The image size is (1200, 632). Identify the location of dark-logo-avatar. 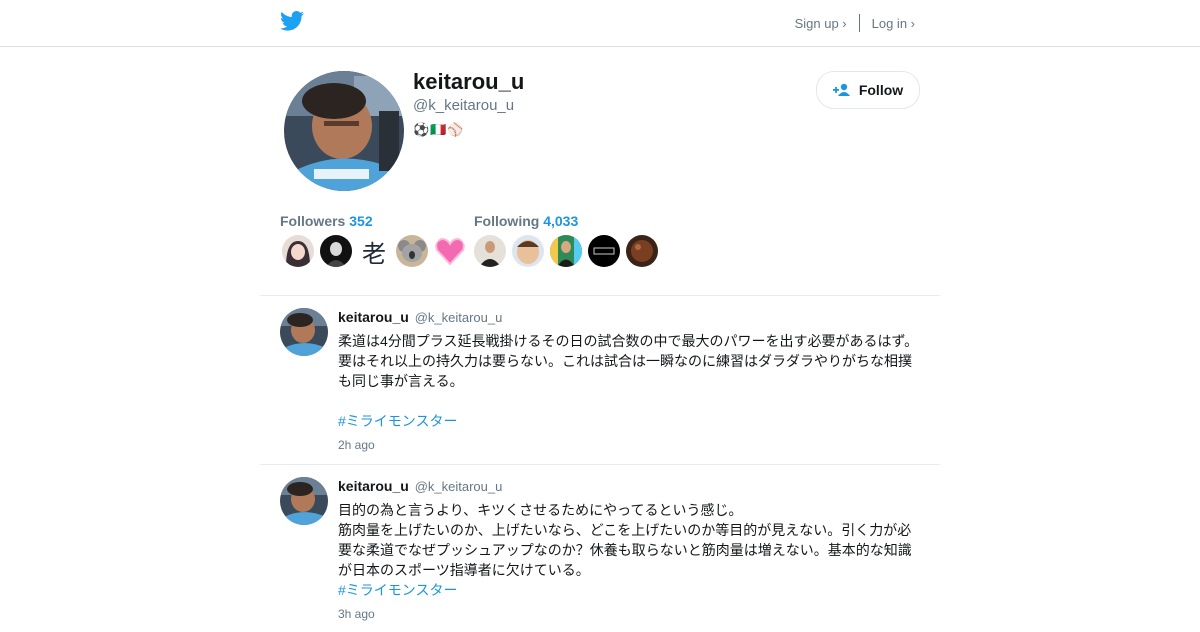
(604, 251).